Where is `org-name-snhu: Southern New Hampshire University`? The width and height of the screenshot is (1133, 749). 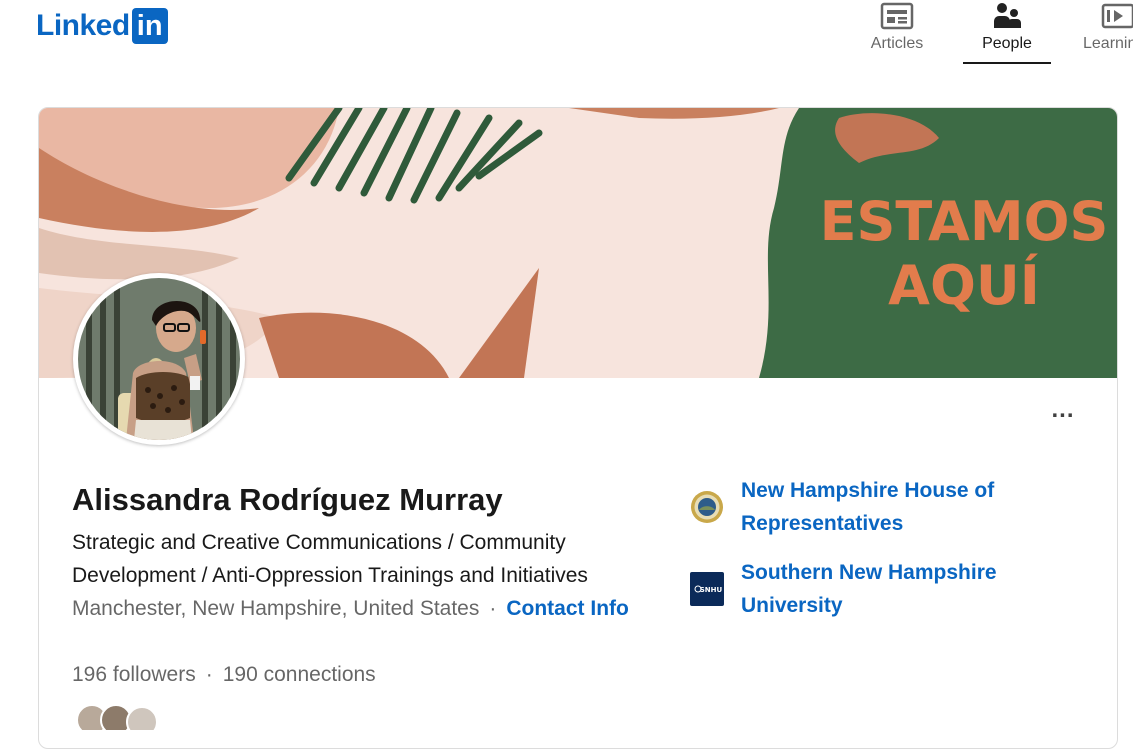
org-name-snhu: Southern New Hampshire University is located at coordinates (869, 589).